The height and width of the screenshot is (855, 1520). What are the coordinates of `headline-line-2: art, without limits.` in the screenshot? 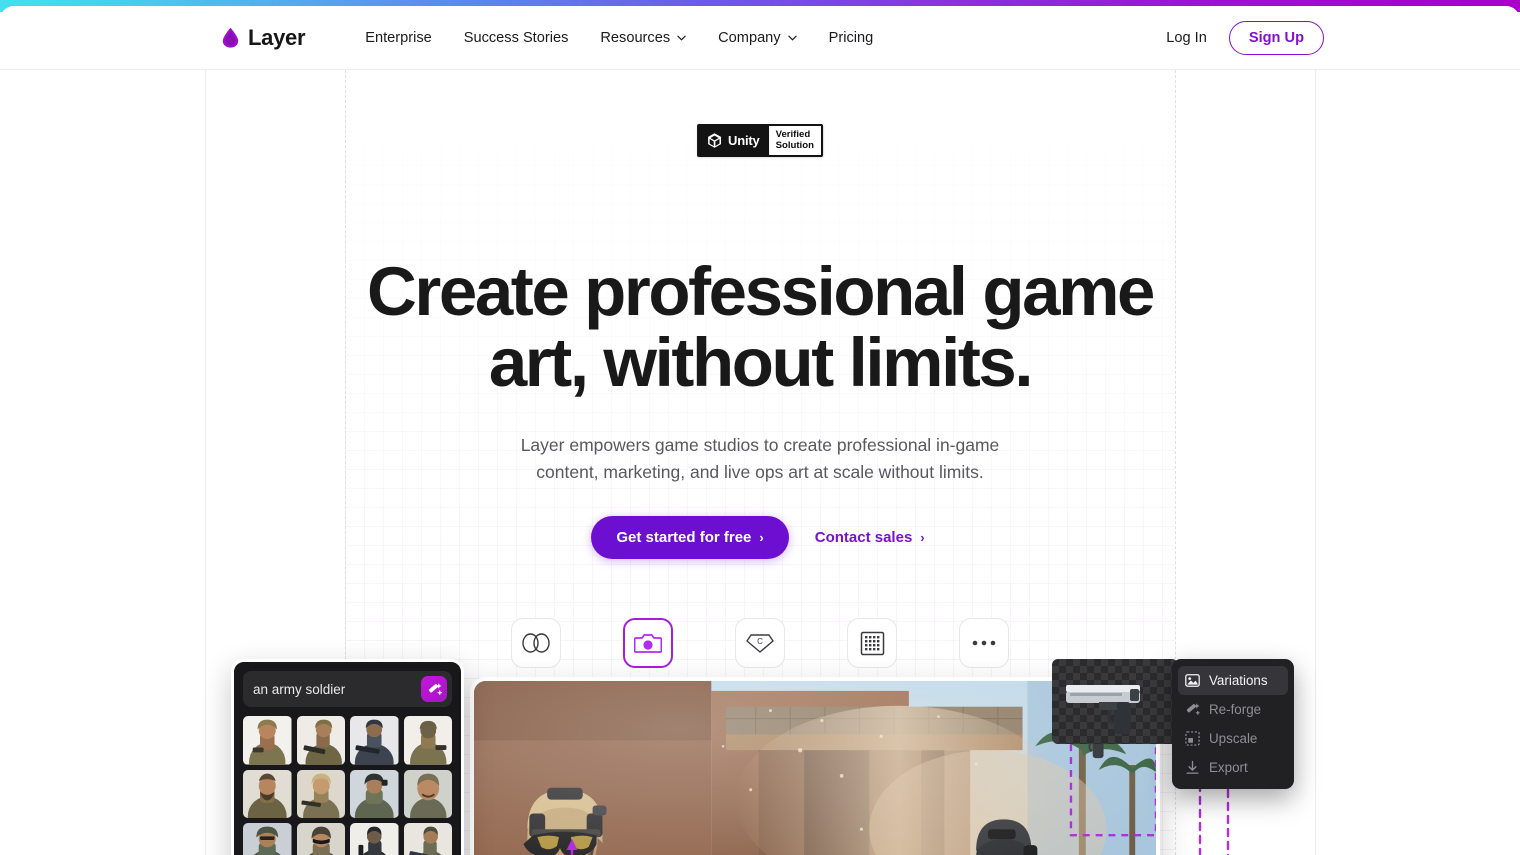 It's located at (761, 362).